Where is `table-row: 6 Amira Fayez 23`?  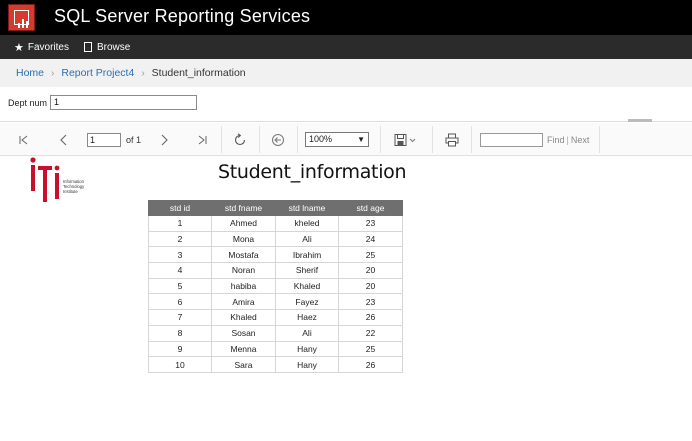 table-row: 6 Amira Fayez 23 is located at coordinates (275, 302).